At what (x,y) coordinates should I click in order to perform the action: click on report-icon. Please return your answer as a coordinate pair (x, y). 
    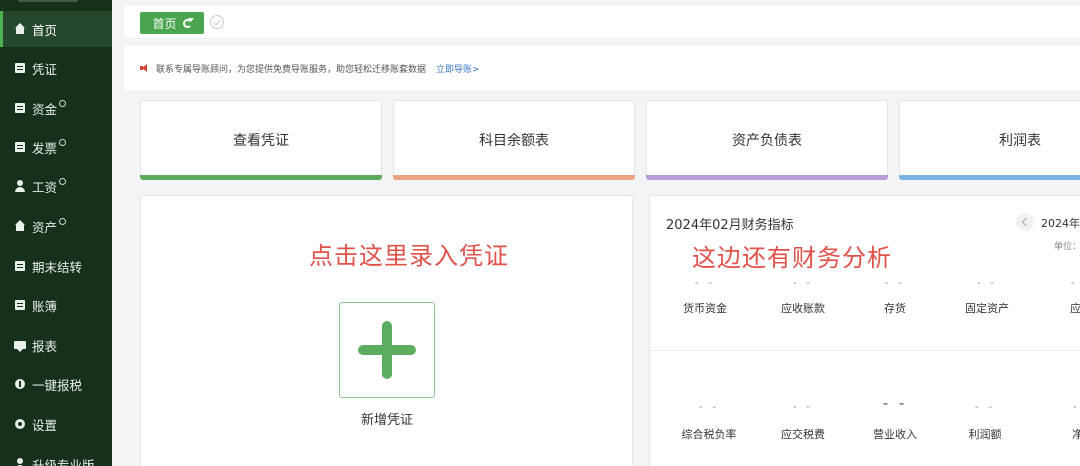
    Looking at the image, I should click on (20, 345).